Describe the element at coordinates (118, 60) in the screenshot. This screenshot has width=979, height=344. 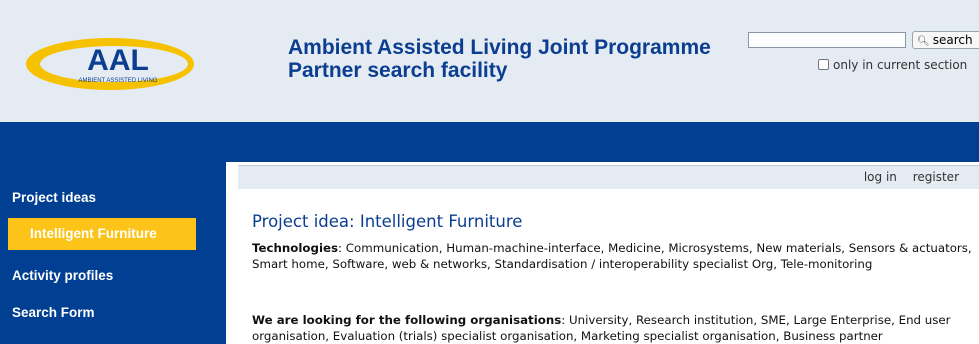
I see `logo-text: AAL` at that location.